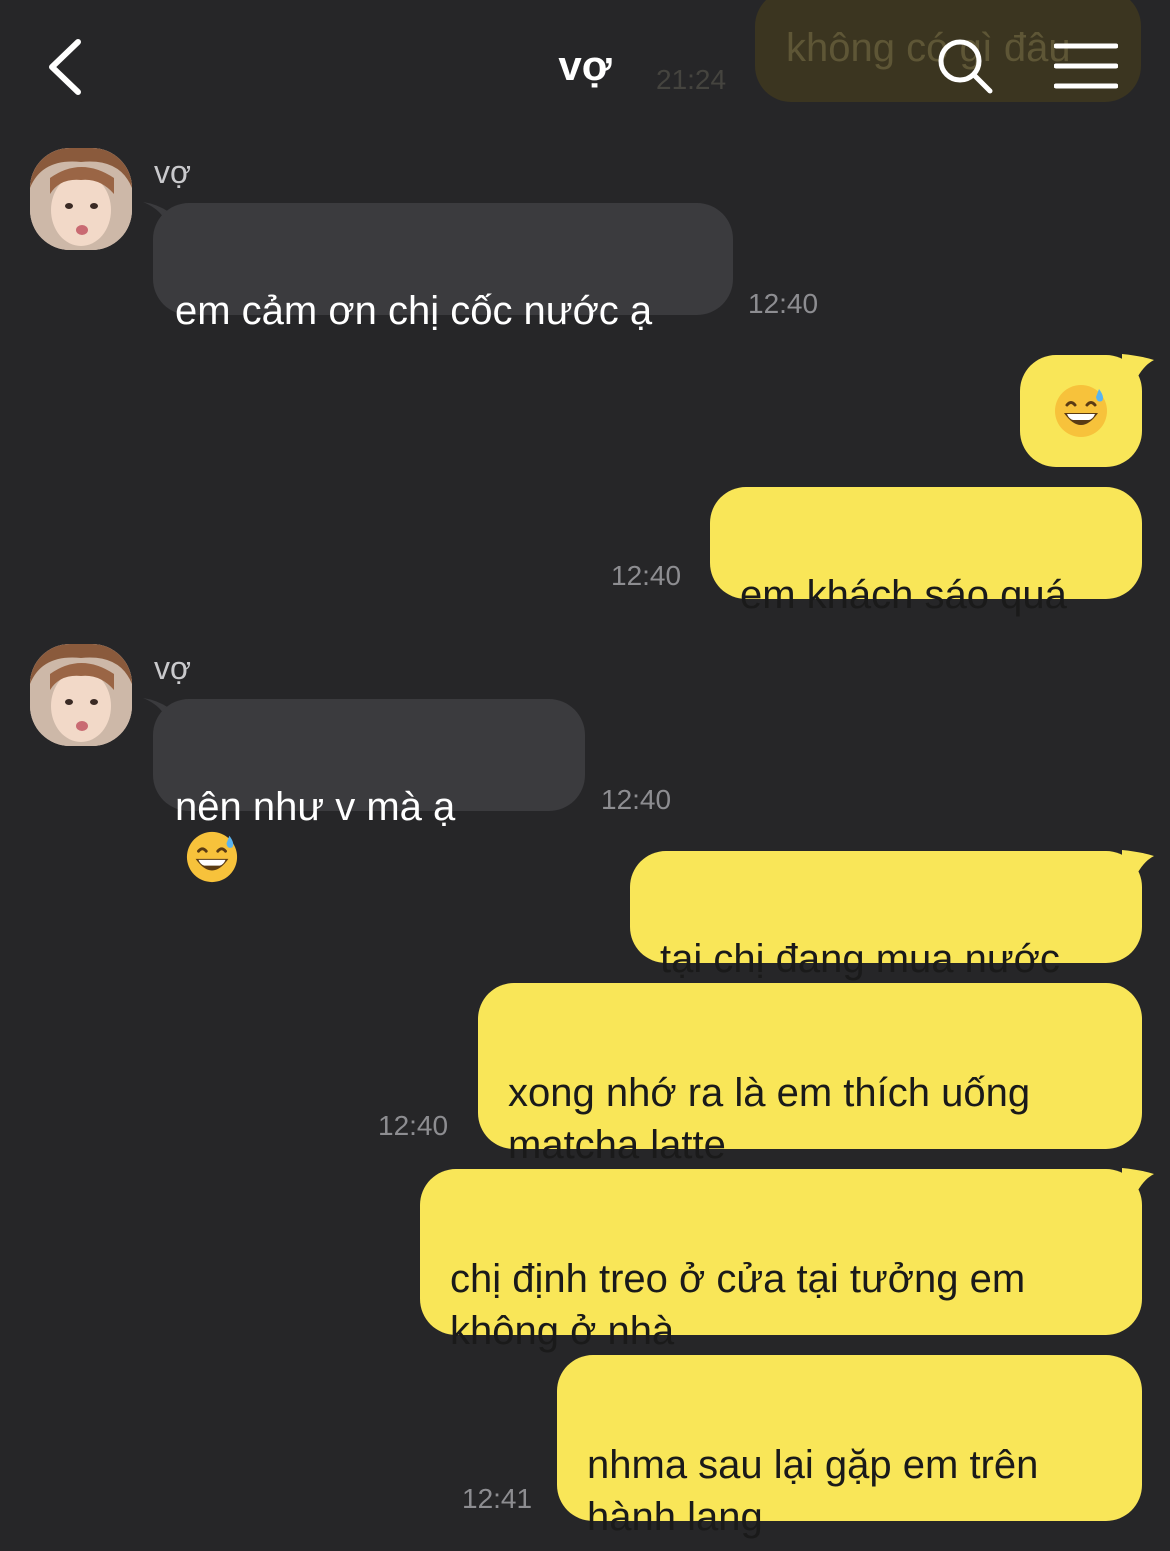 The width and height of the screenshot is (1170, 1551). What do you see at coordinates (926, 552) in the screenshot?
I see `message-bubble-outgoing: em khách sáo quá` at bounding box center [926, 552].